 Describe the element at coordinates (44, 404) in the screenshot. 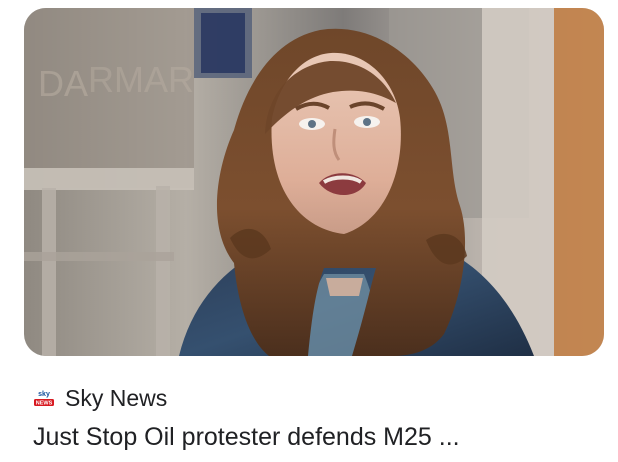

I see `svg-text: NEWS` at that location.